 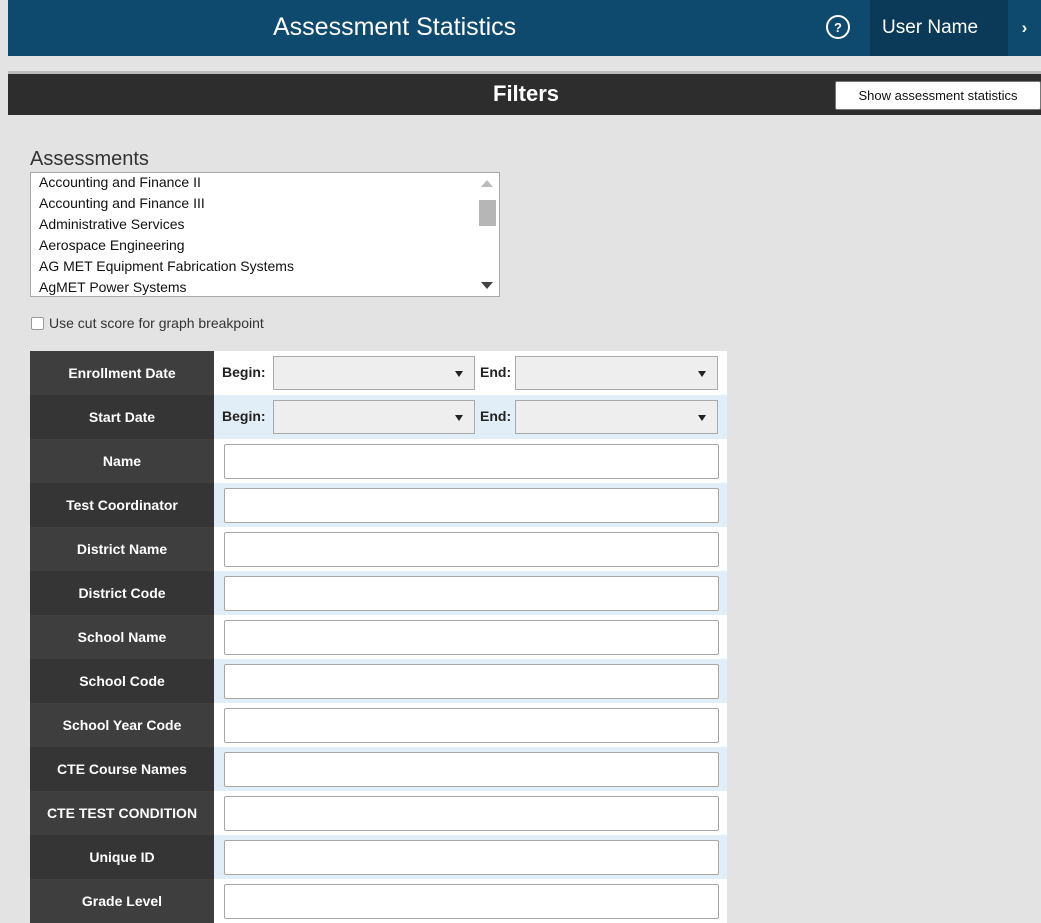 What do you see at coordinates (156, 323) in the screenshot?
I see `cut-score-label: Use cut score for graph breakpoint` at bounding box center [156, 323].